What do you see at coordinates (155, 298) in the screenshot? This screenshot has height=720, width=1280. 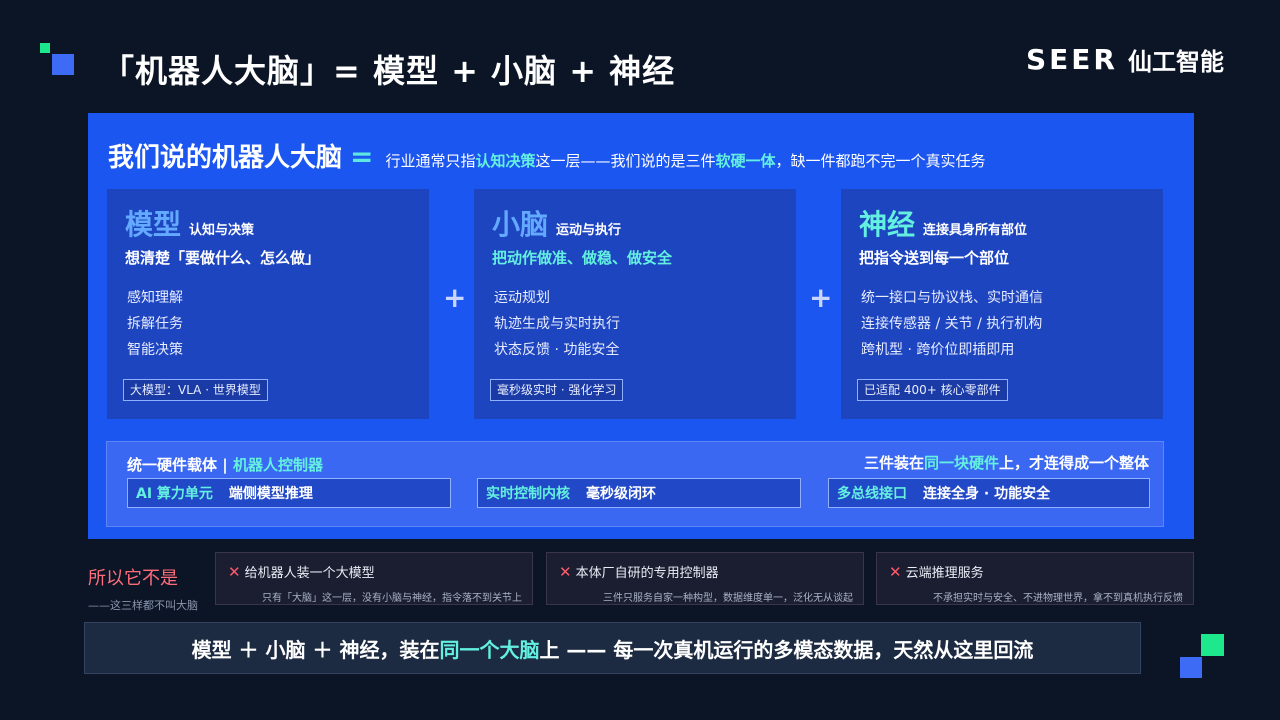 I see `list-item: 感知理解` at bounding box center [155, 298].